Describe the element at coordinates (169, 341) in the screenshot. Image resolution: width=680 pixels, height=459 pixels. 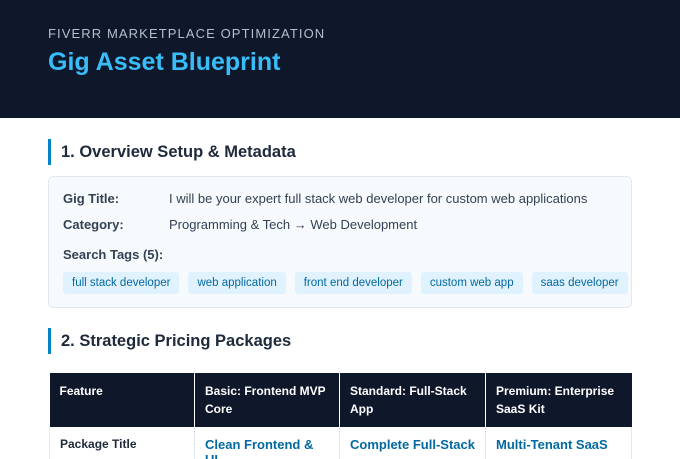
I see `section-heading-pricing: 2. Strategic Pricing Packages` at that location.